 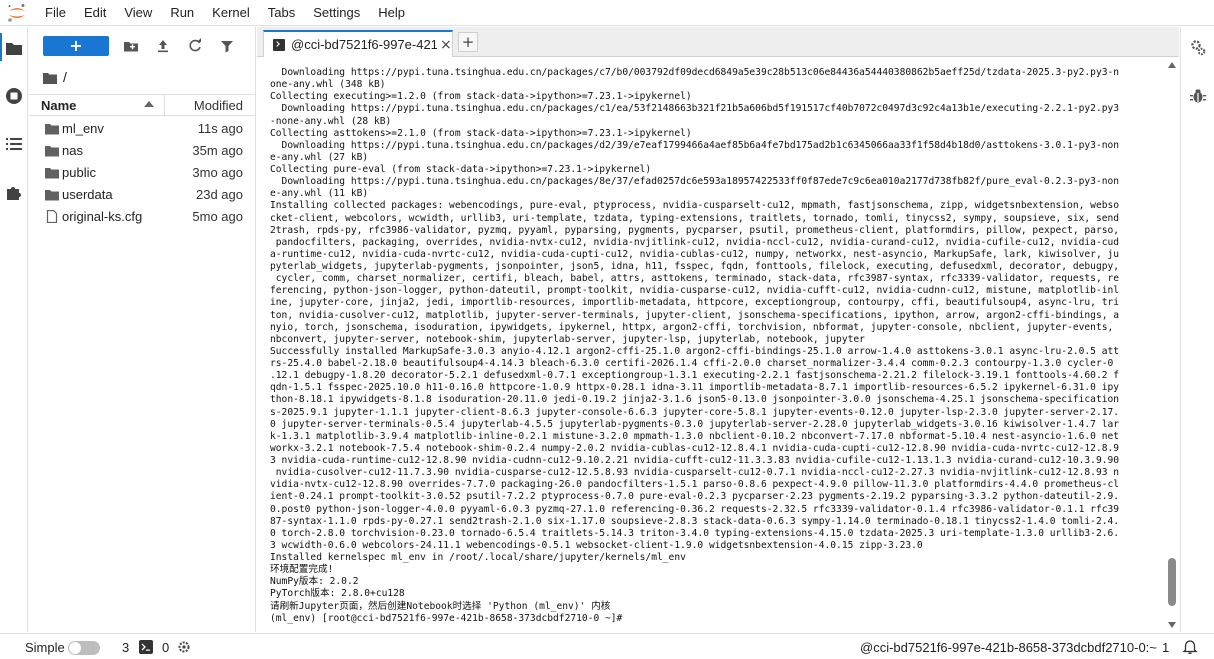 I want to click on new-launcher-button: +, so click(x=76, y=46).